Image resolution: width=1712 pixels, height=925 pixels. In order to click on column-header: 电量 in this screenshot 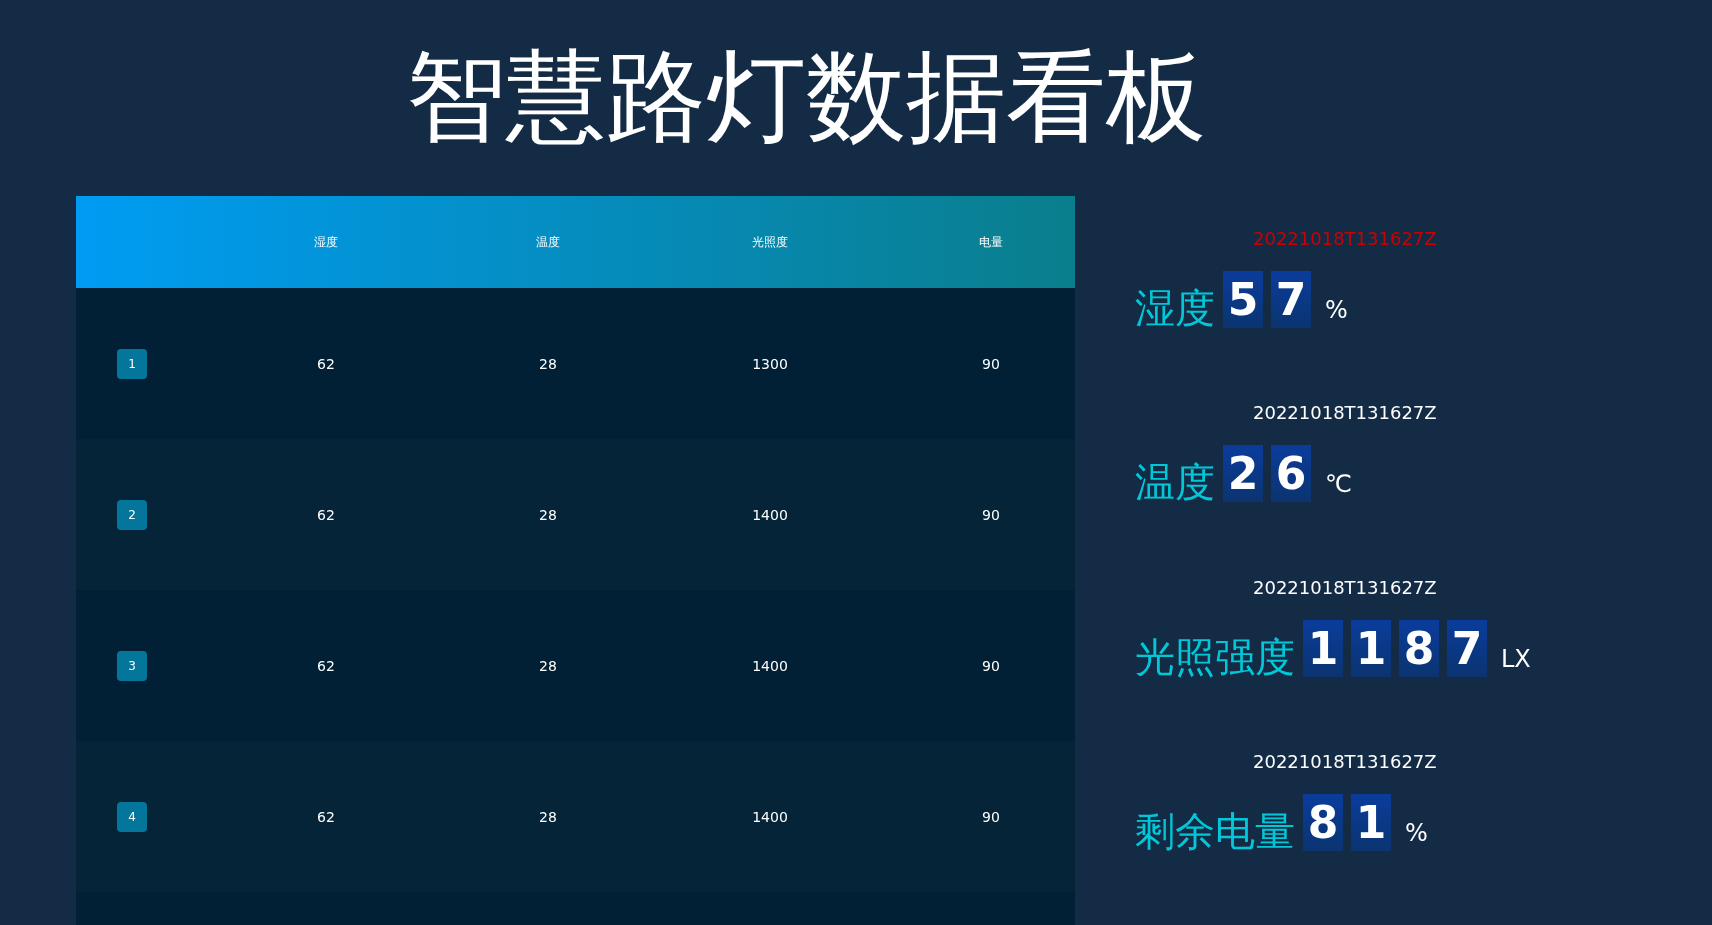, I will do `click(991, 242)`.